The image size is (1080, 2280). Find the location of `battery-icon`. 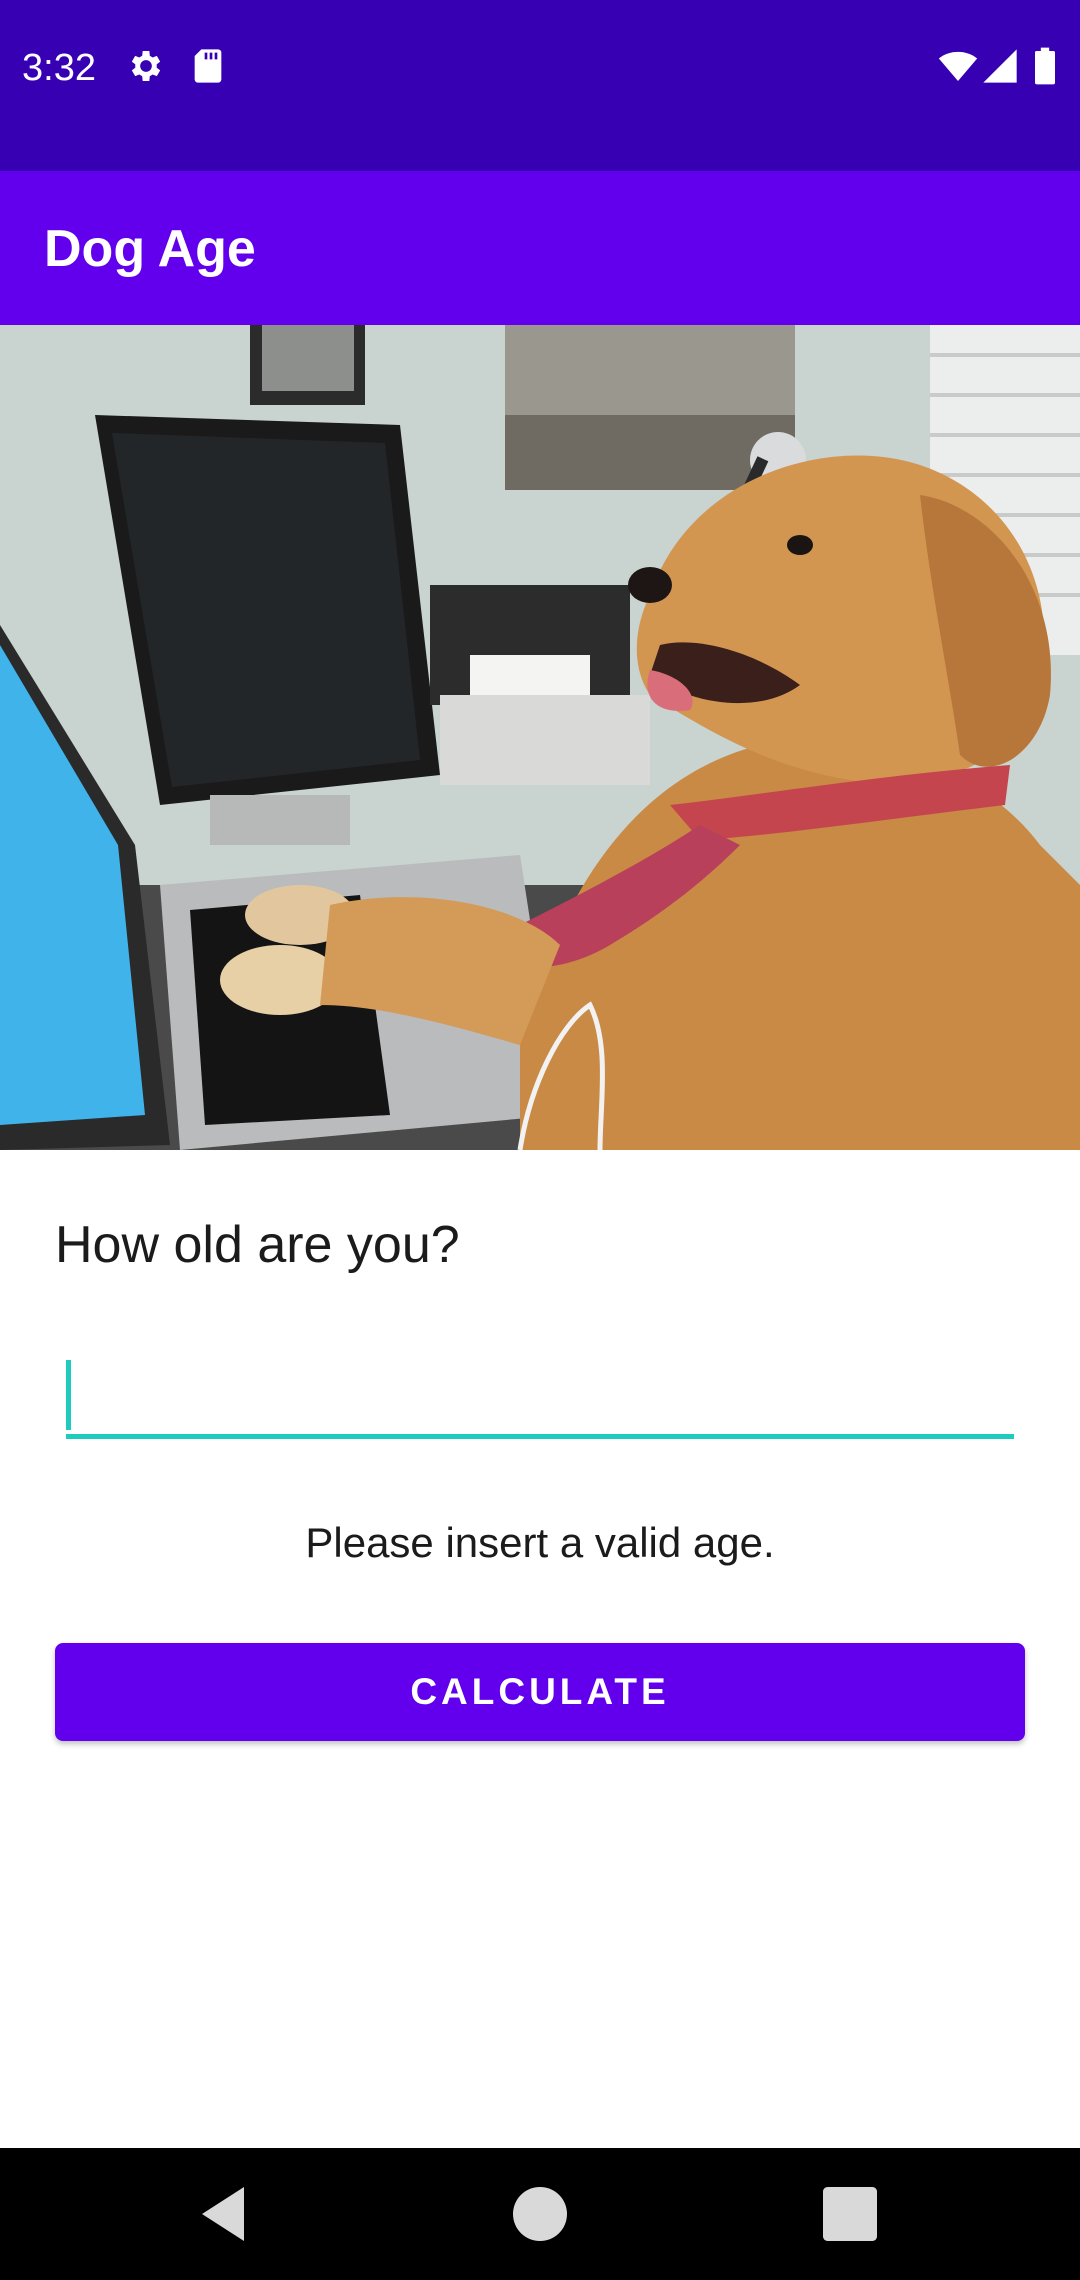

battery-icon is located at coordinates (1045, 66).